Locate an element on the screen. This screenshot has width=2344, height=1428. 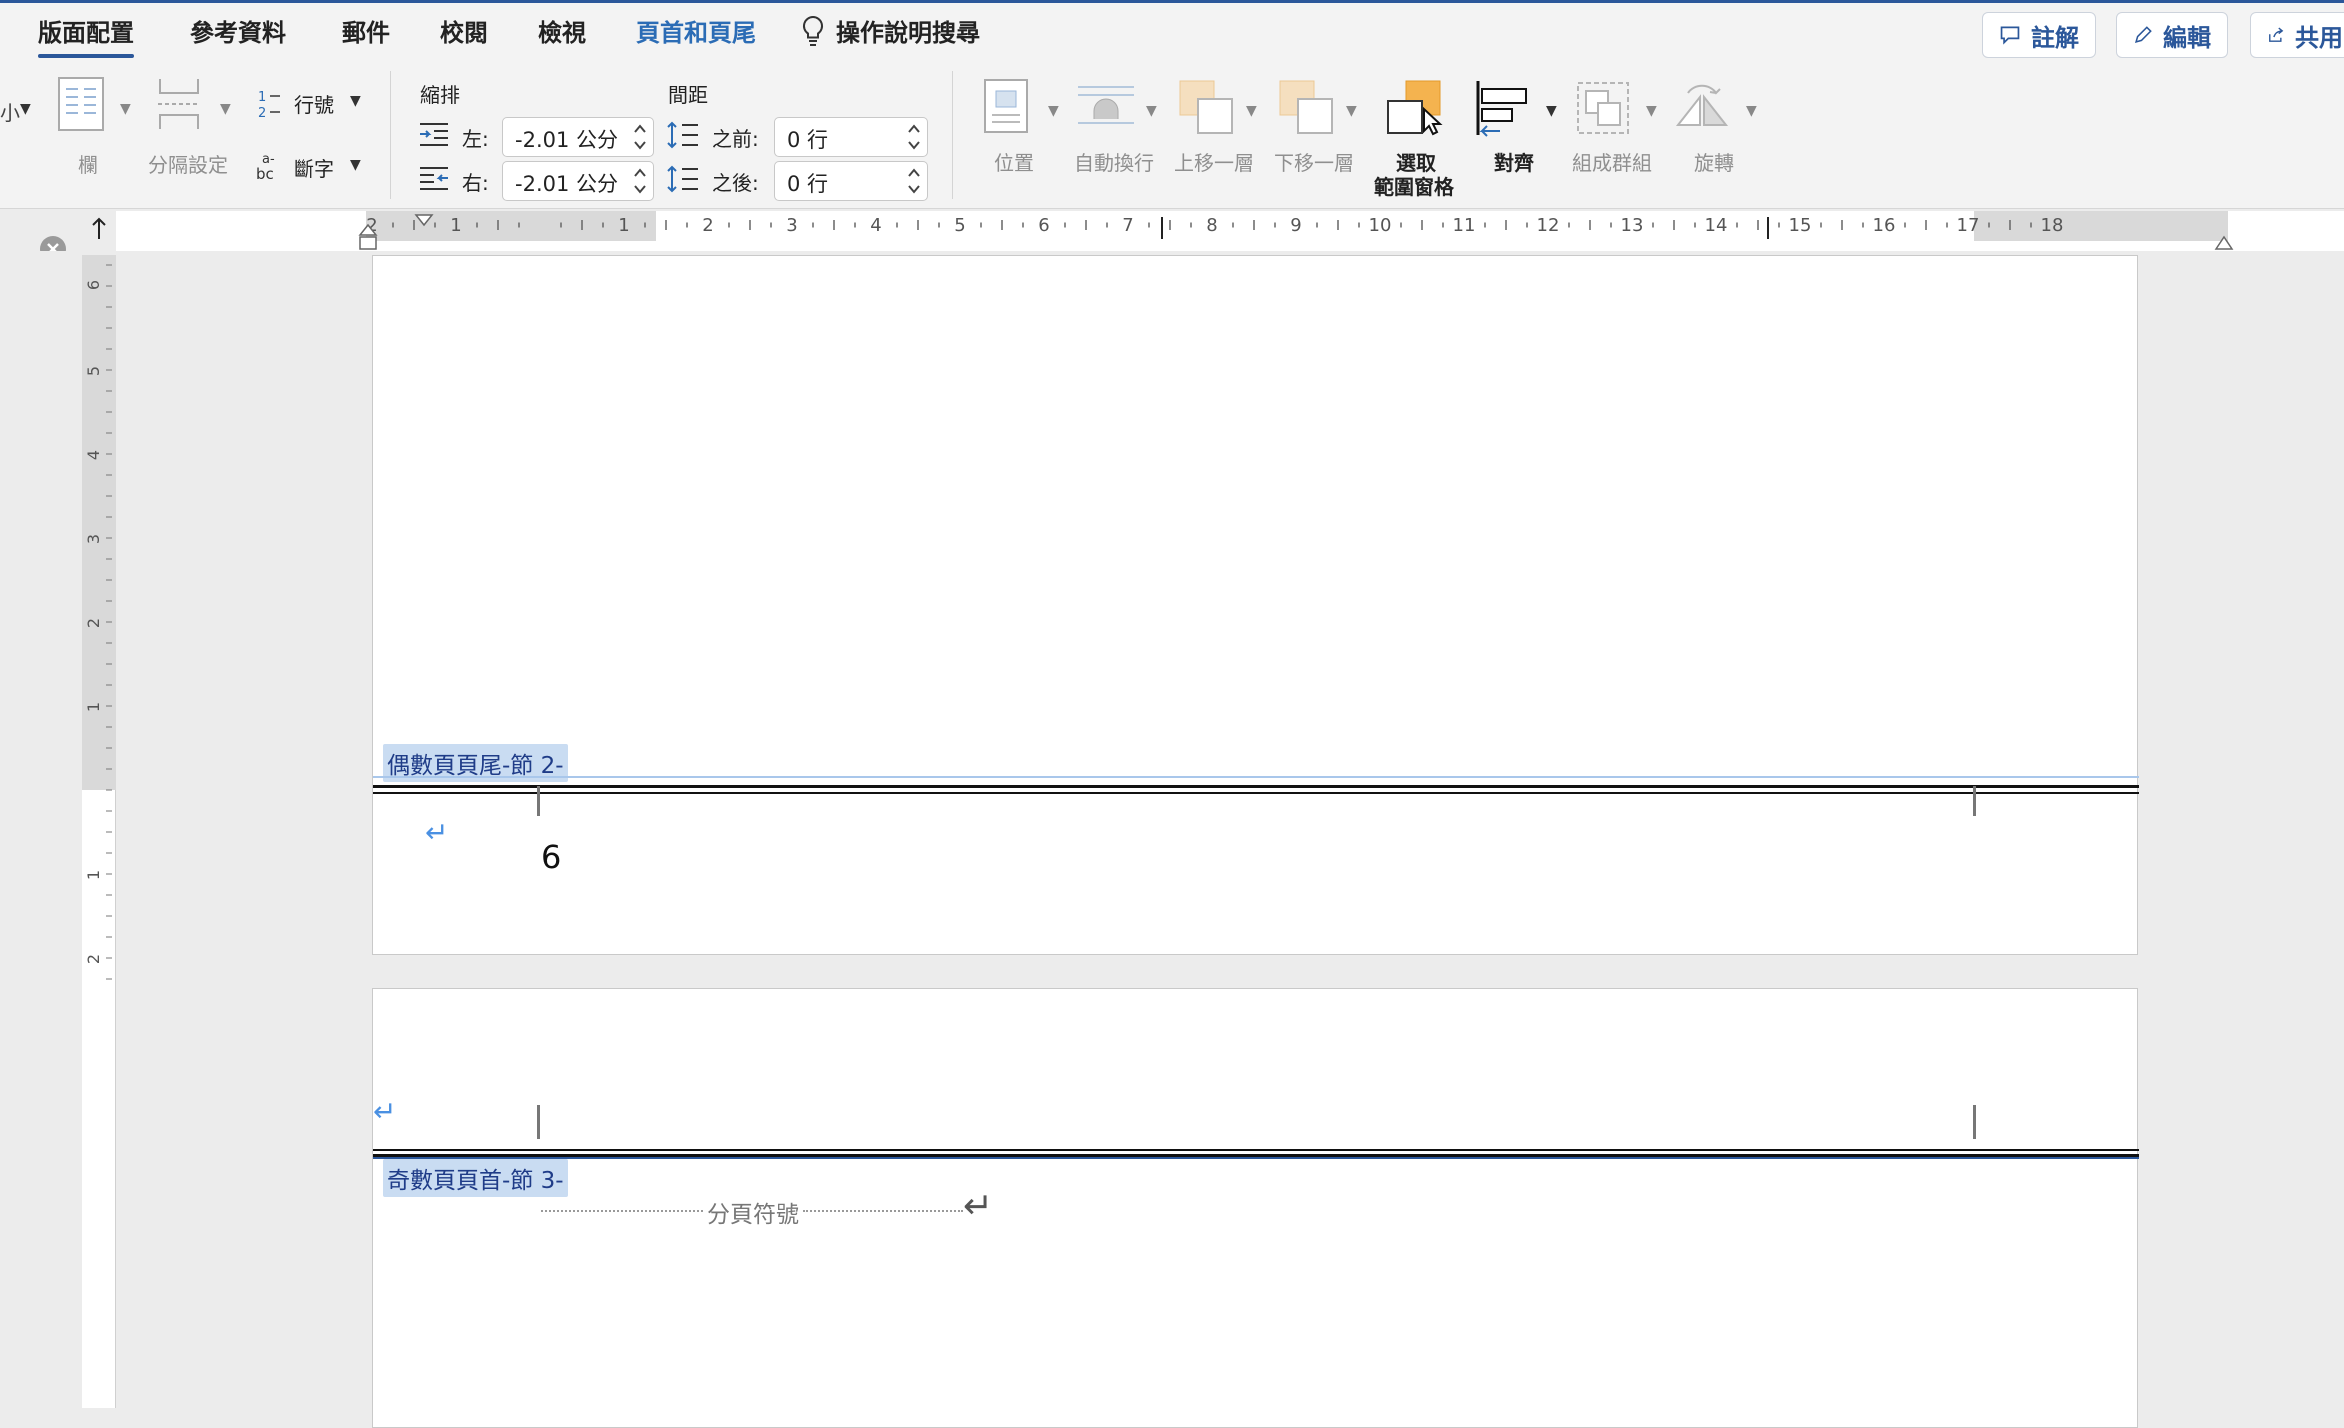
hyphenation-label: 斷字 is located at coordinates (314, 167).